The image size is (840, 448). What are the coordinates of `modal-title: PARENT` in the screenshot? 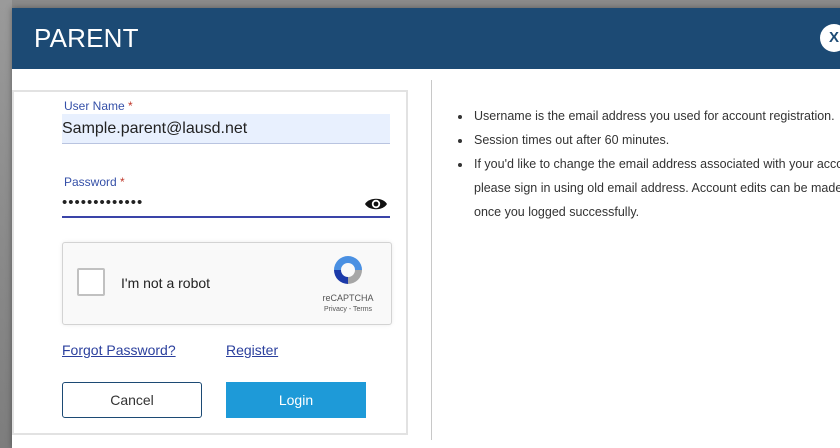 It's located at (86, 38).